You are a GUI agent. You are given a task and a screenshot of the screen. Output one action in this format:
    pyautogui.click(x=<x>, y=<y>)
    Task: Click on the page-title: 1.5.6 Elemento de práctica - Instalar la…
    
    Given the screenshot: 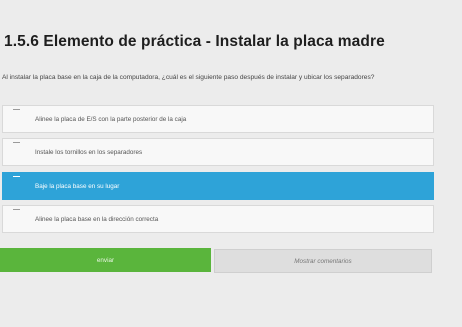 What is the action you would take?
    pyautogui.click(x=194, y=41)
    